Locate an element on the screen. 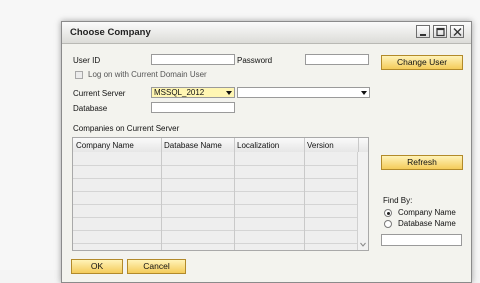 The height and width of the screenshot is (283, 480). find-by-label: Find By: is located at coordinates (398, 200).